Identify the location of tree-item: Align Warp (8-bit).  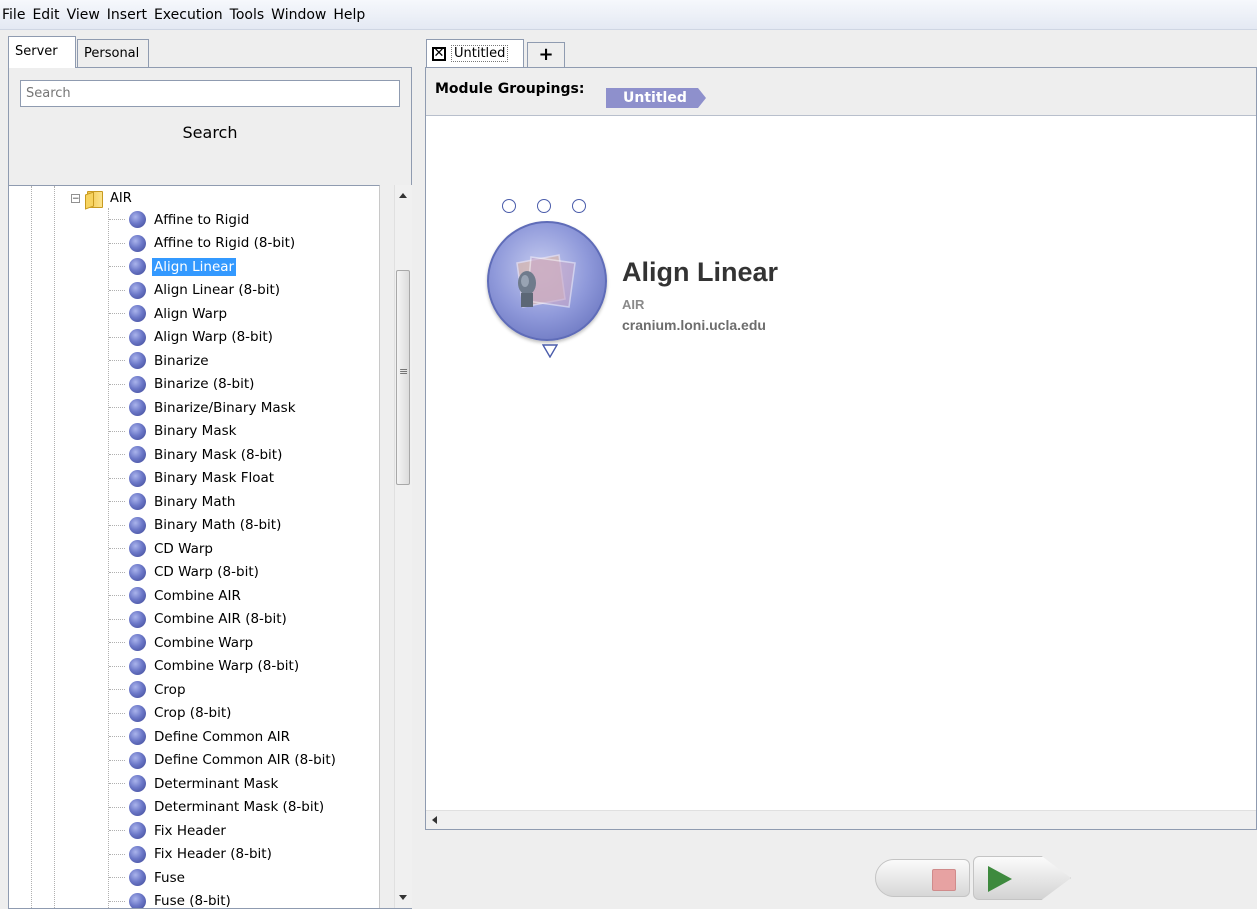
(192, 337).